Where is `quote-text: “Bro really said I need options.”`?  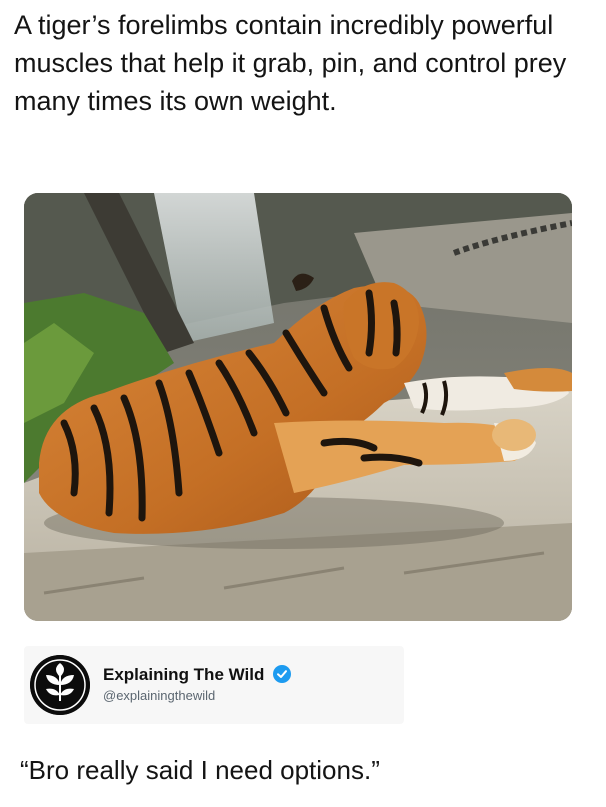
quote-text: “Bro really said I need options.” is located at coordinates (200, 770).